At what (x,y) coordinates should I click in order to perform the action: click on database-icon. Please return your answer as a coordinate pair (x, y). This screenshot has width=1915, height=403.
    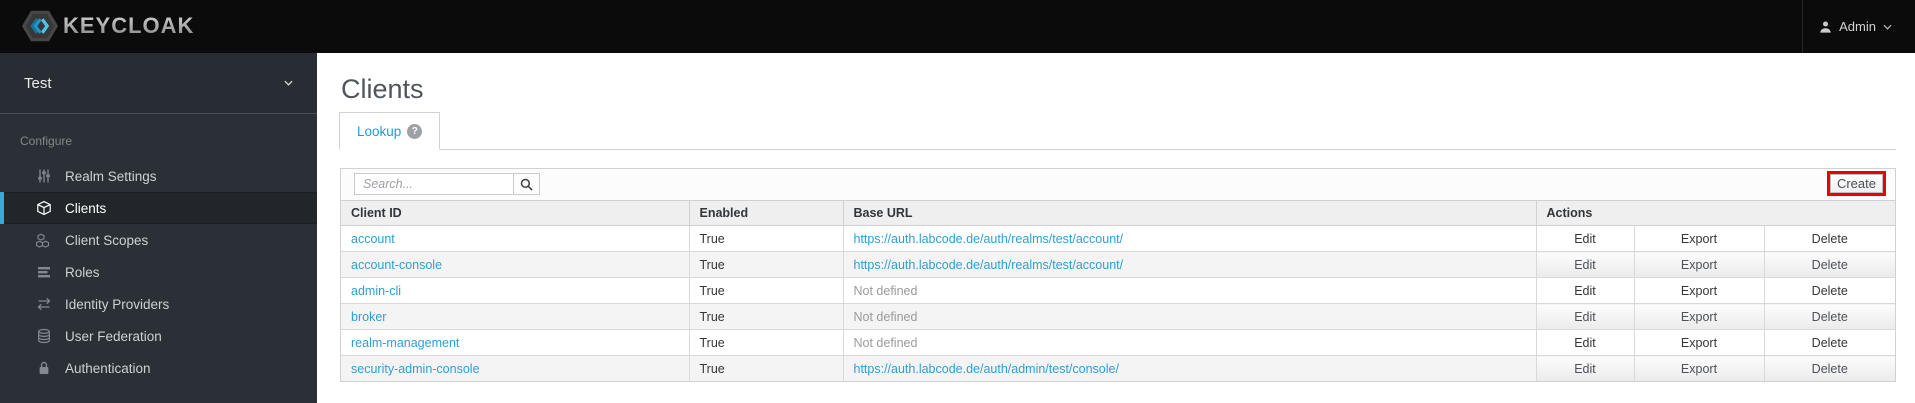
    Looking at the image, I should click on (44, 336).